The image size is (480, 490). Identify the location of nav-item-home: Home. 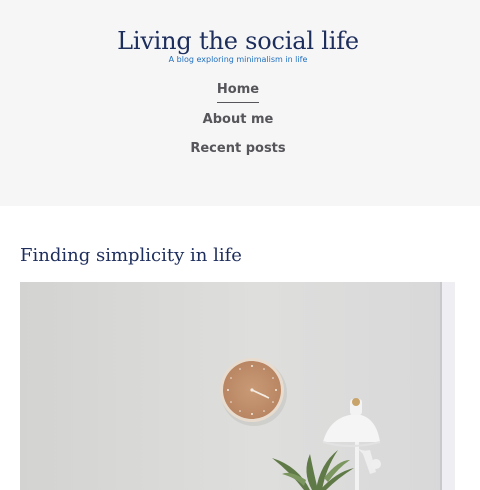
(238, 91).